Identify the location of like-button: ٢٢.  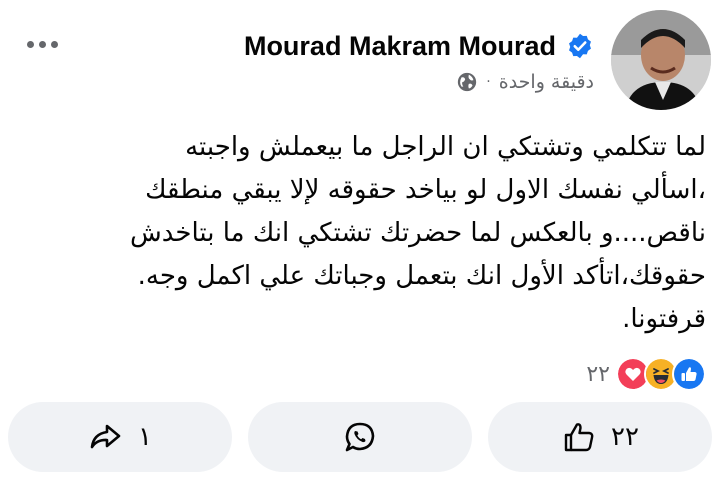
(600, 437).